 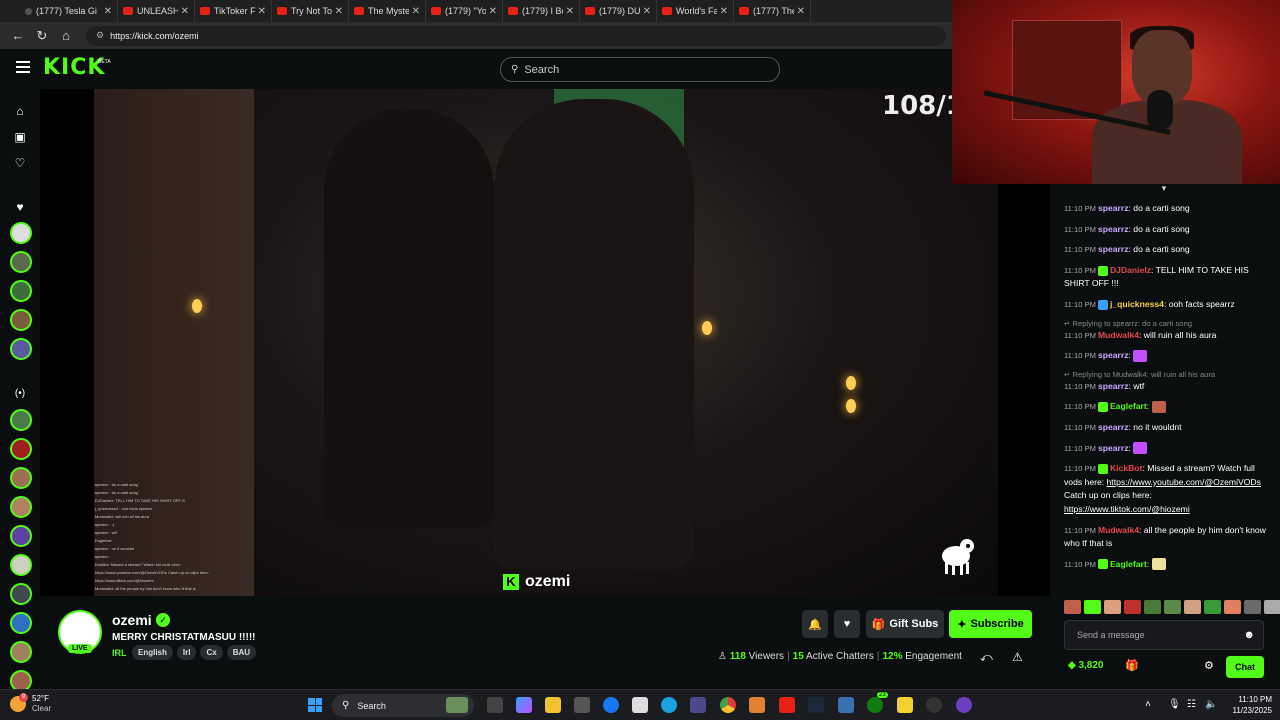 What do you see at coordinates (541, 11) in the screenshot?
I see `browser-tab: (1779) I Bough✕` at bounding box center [541, 11].